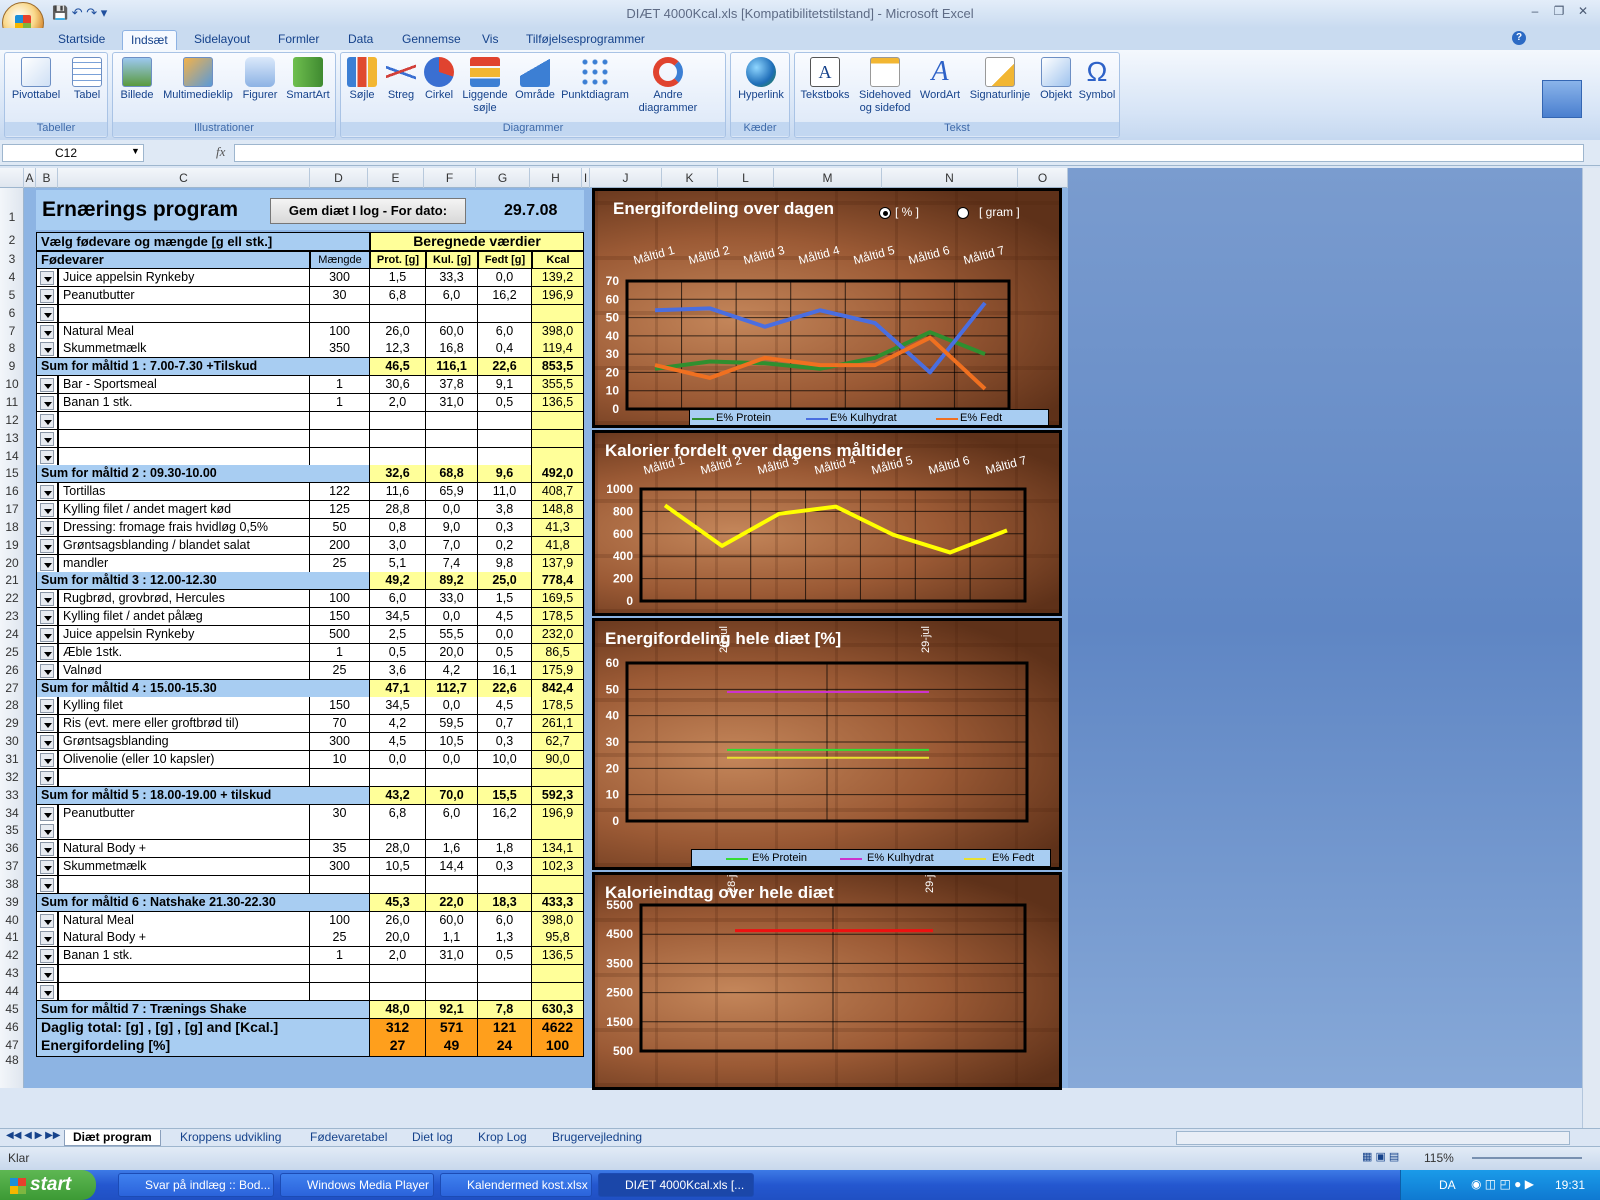 This screenshot has width=1600, height=1200. What do you see at coordinates (368, 211) in the screenshot?
I see `save-log-button: Gem diæt I log - For dato:` at bounding box center [368, 211].